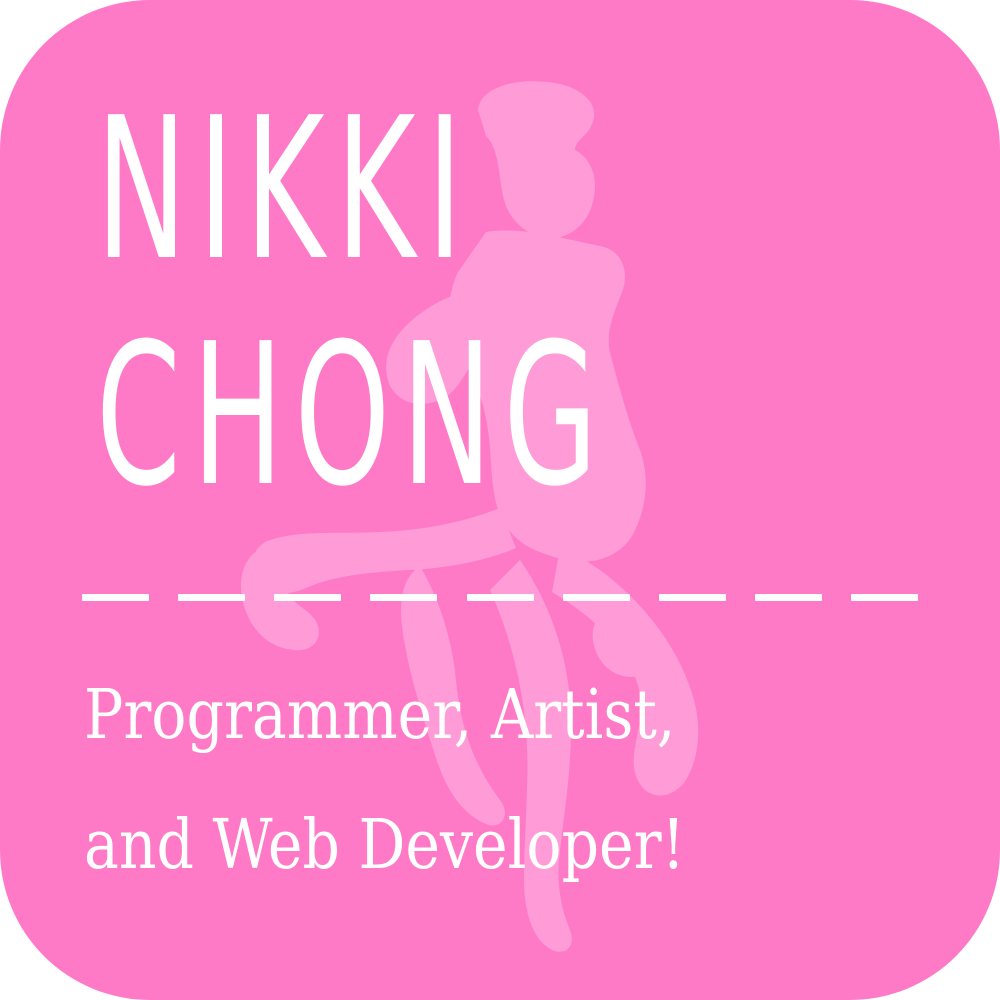 The width and height of the screenshot is (1000, 1000). Describe the element at coordinates (385, 845) in the screenshot. I see `tagline-line-2: and Web Developer!` at that location.